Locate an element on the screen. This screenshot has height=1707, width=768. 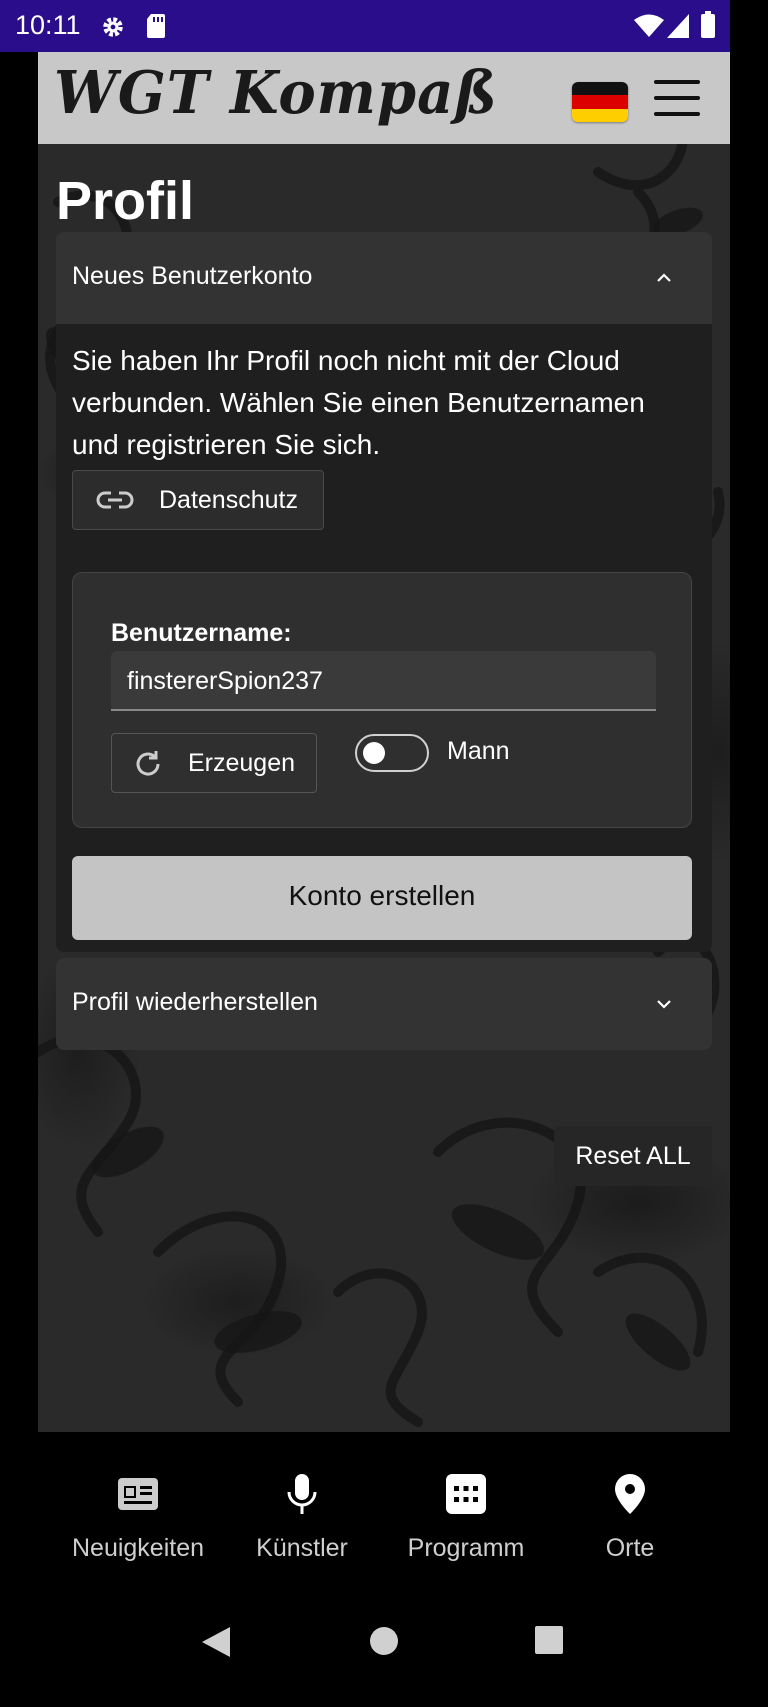
nav-label-artists: Künstler is located at coordinates (302, 1548).